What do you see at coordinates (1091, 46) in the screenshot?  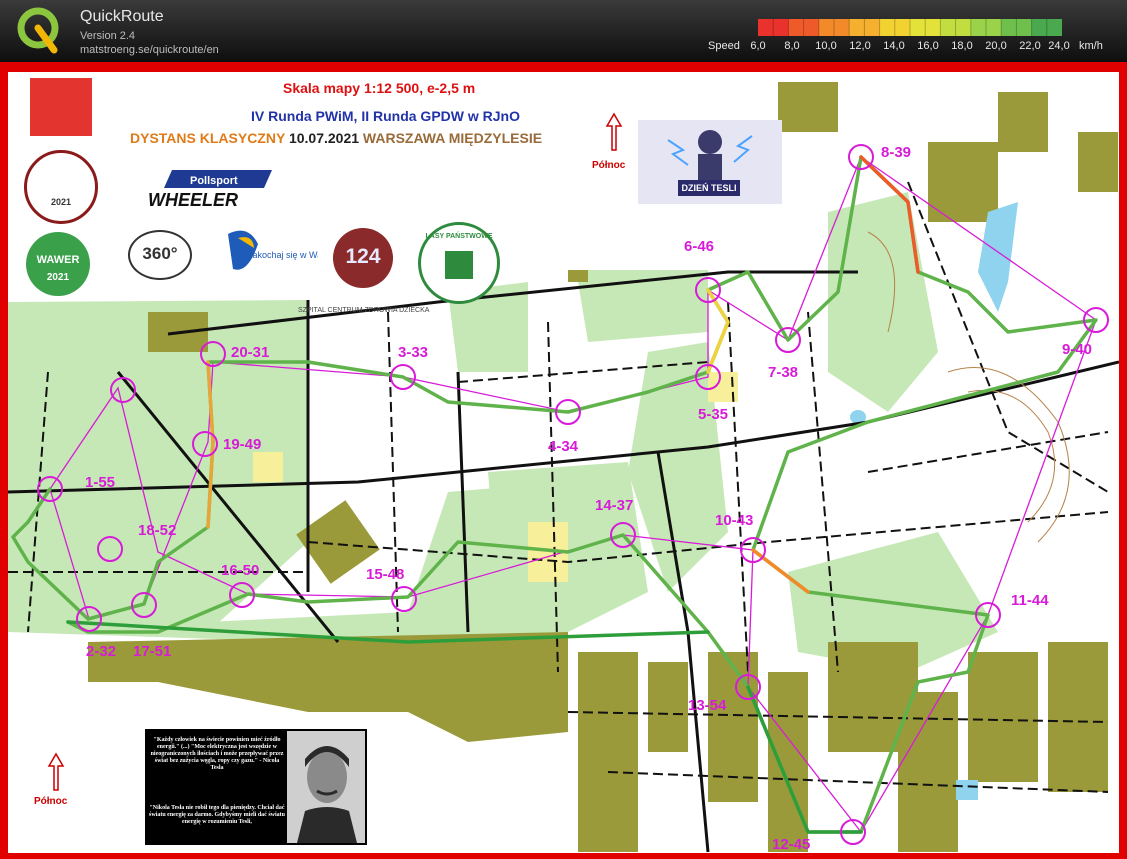 I see `speed-unit: km/h` at bounding box center [1091, 46].